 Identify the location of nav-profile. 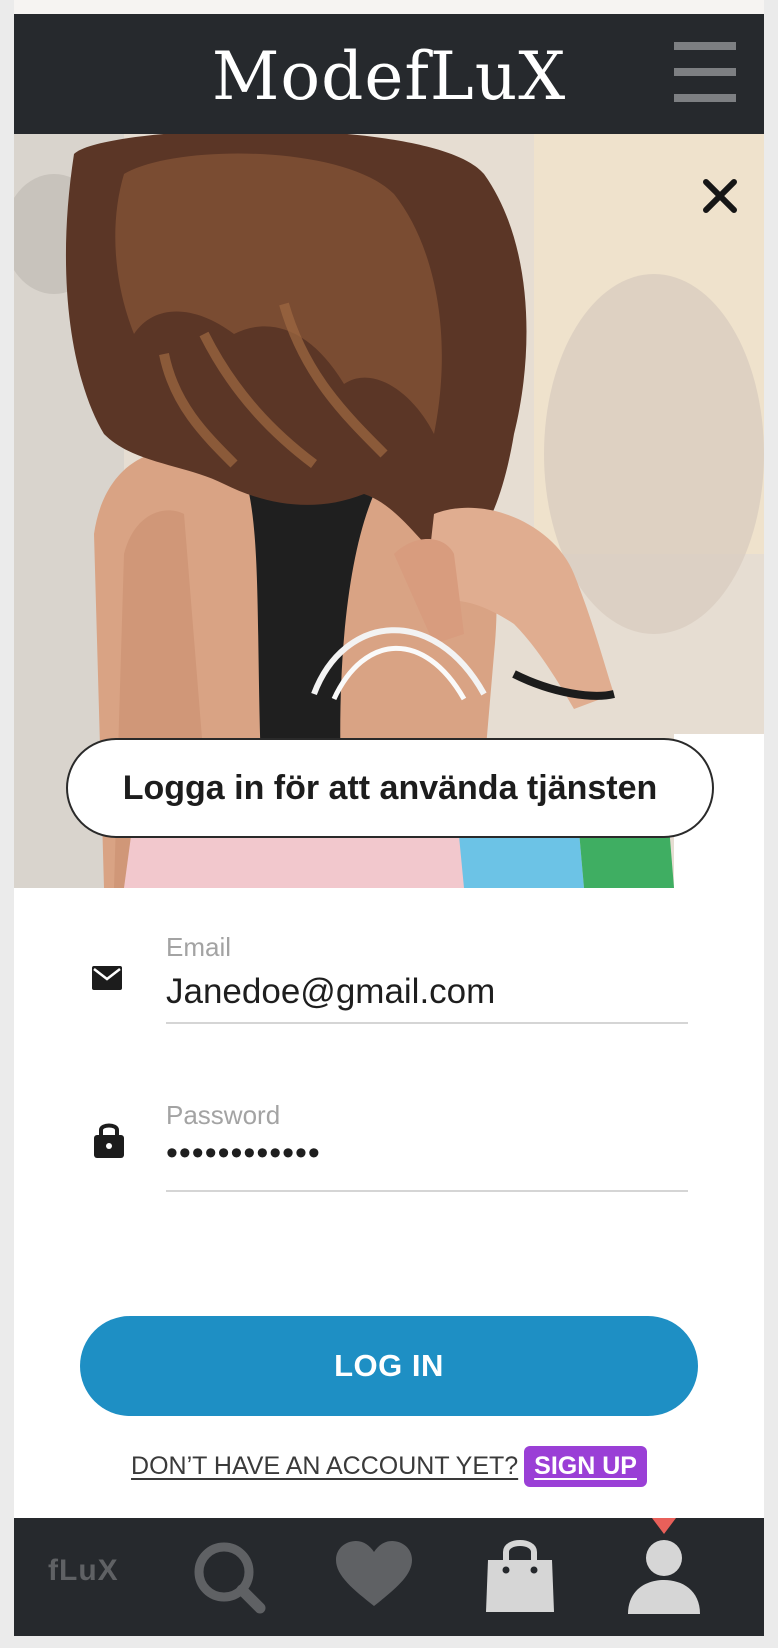
(664, 1577).